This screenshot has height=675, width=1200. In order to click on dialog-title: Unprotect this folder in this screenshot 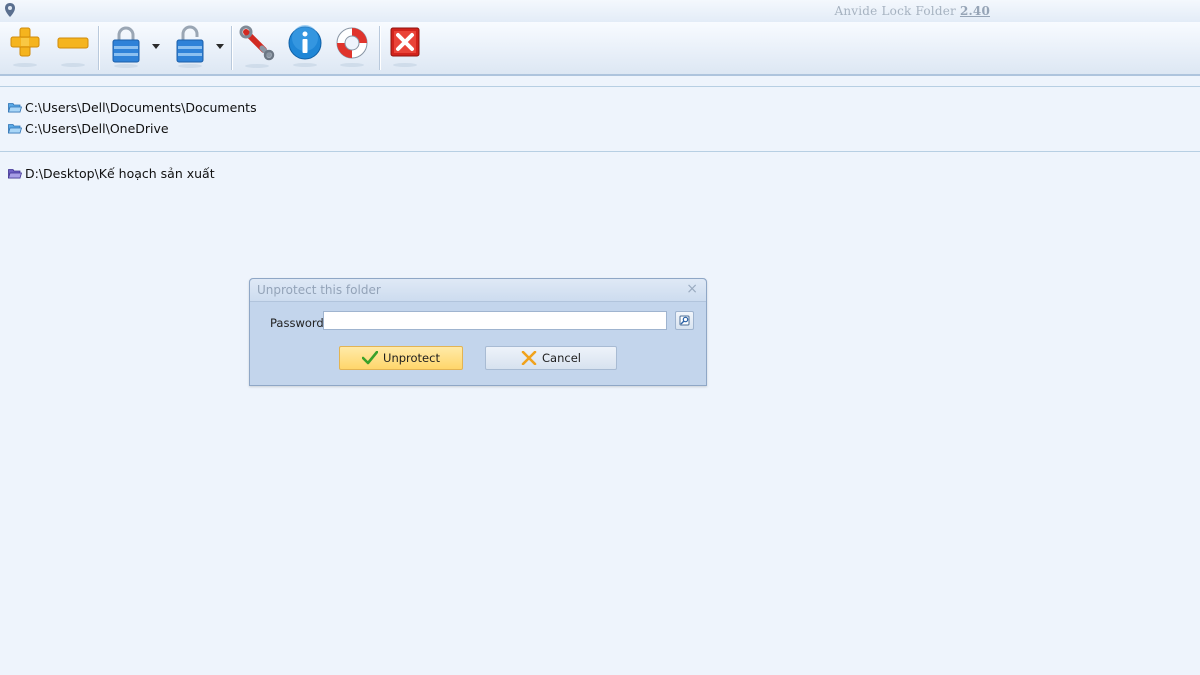, I will do `click(319, 290)`.